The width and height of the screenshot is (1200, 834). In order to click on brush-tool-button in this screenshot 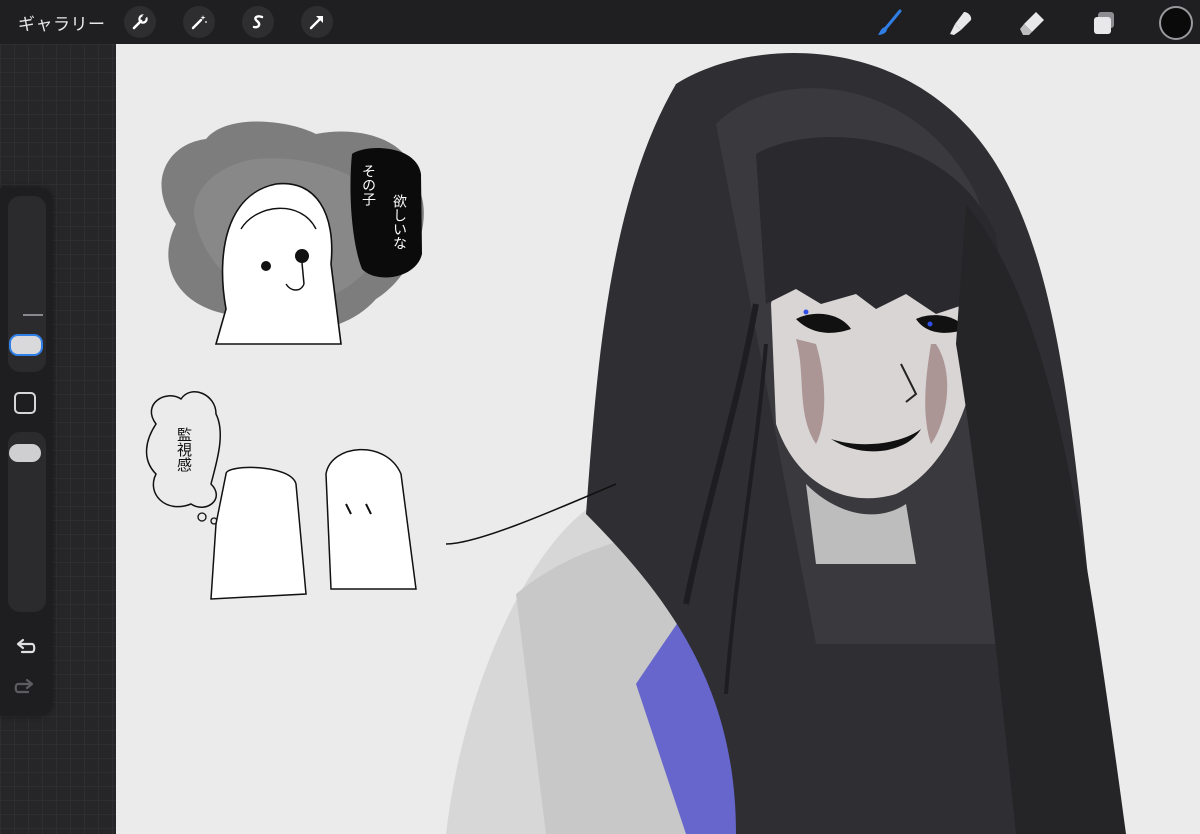, I will do `click(889, 23)`.